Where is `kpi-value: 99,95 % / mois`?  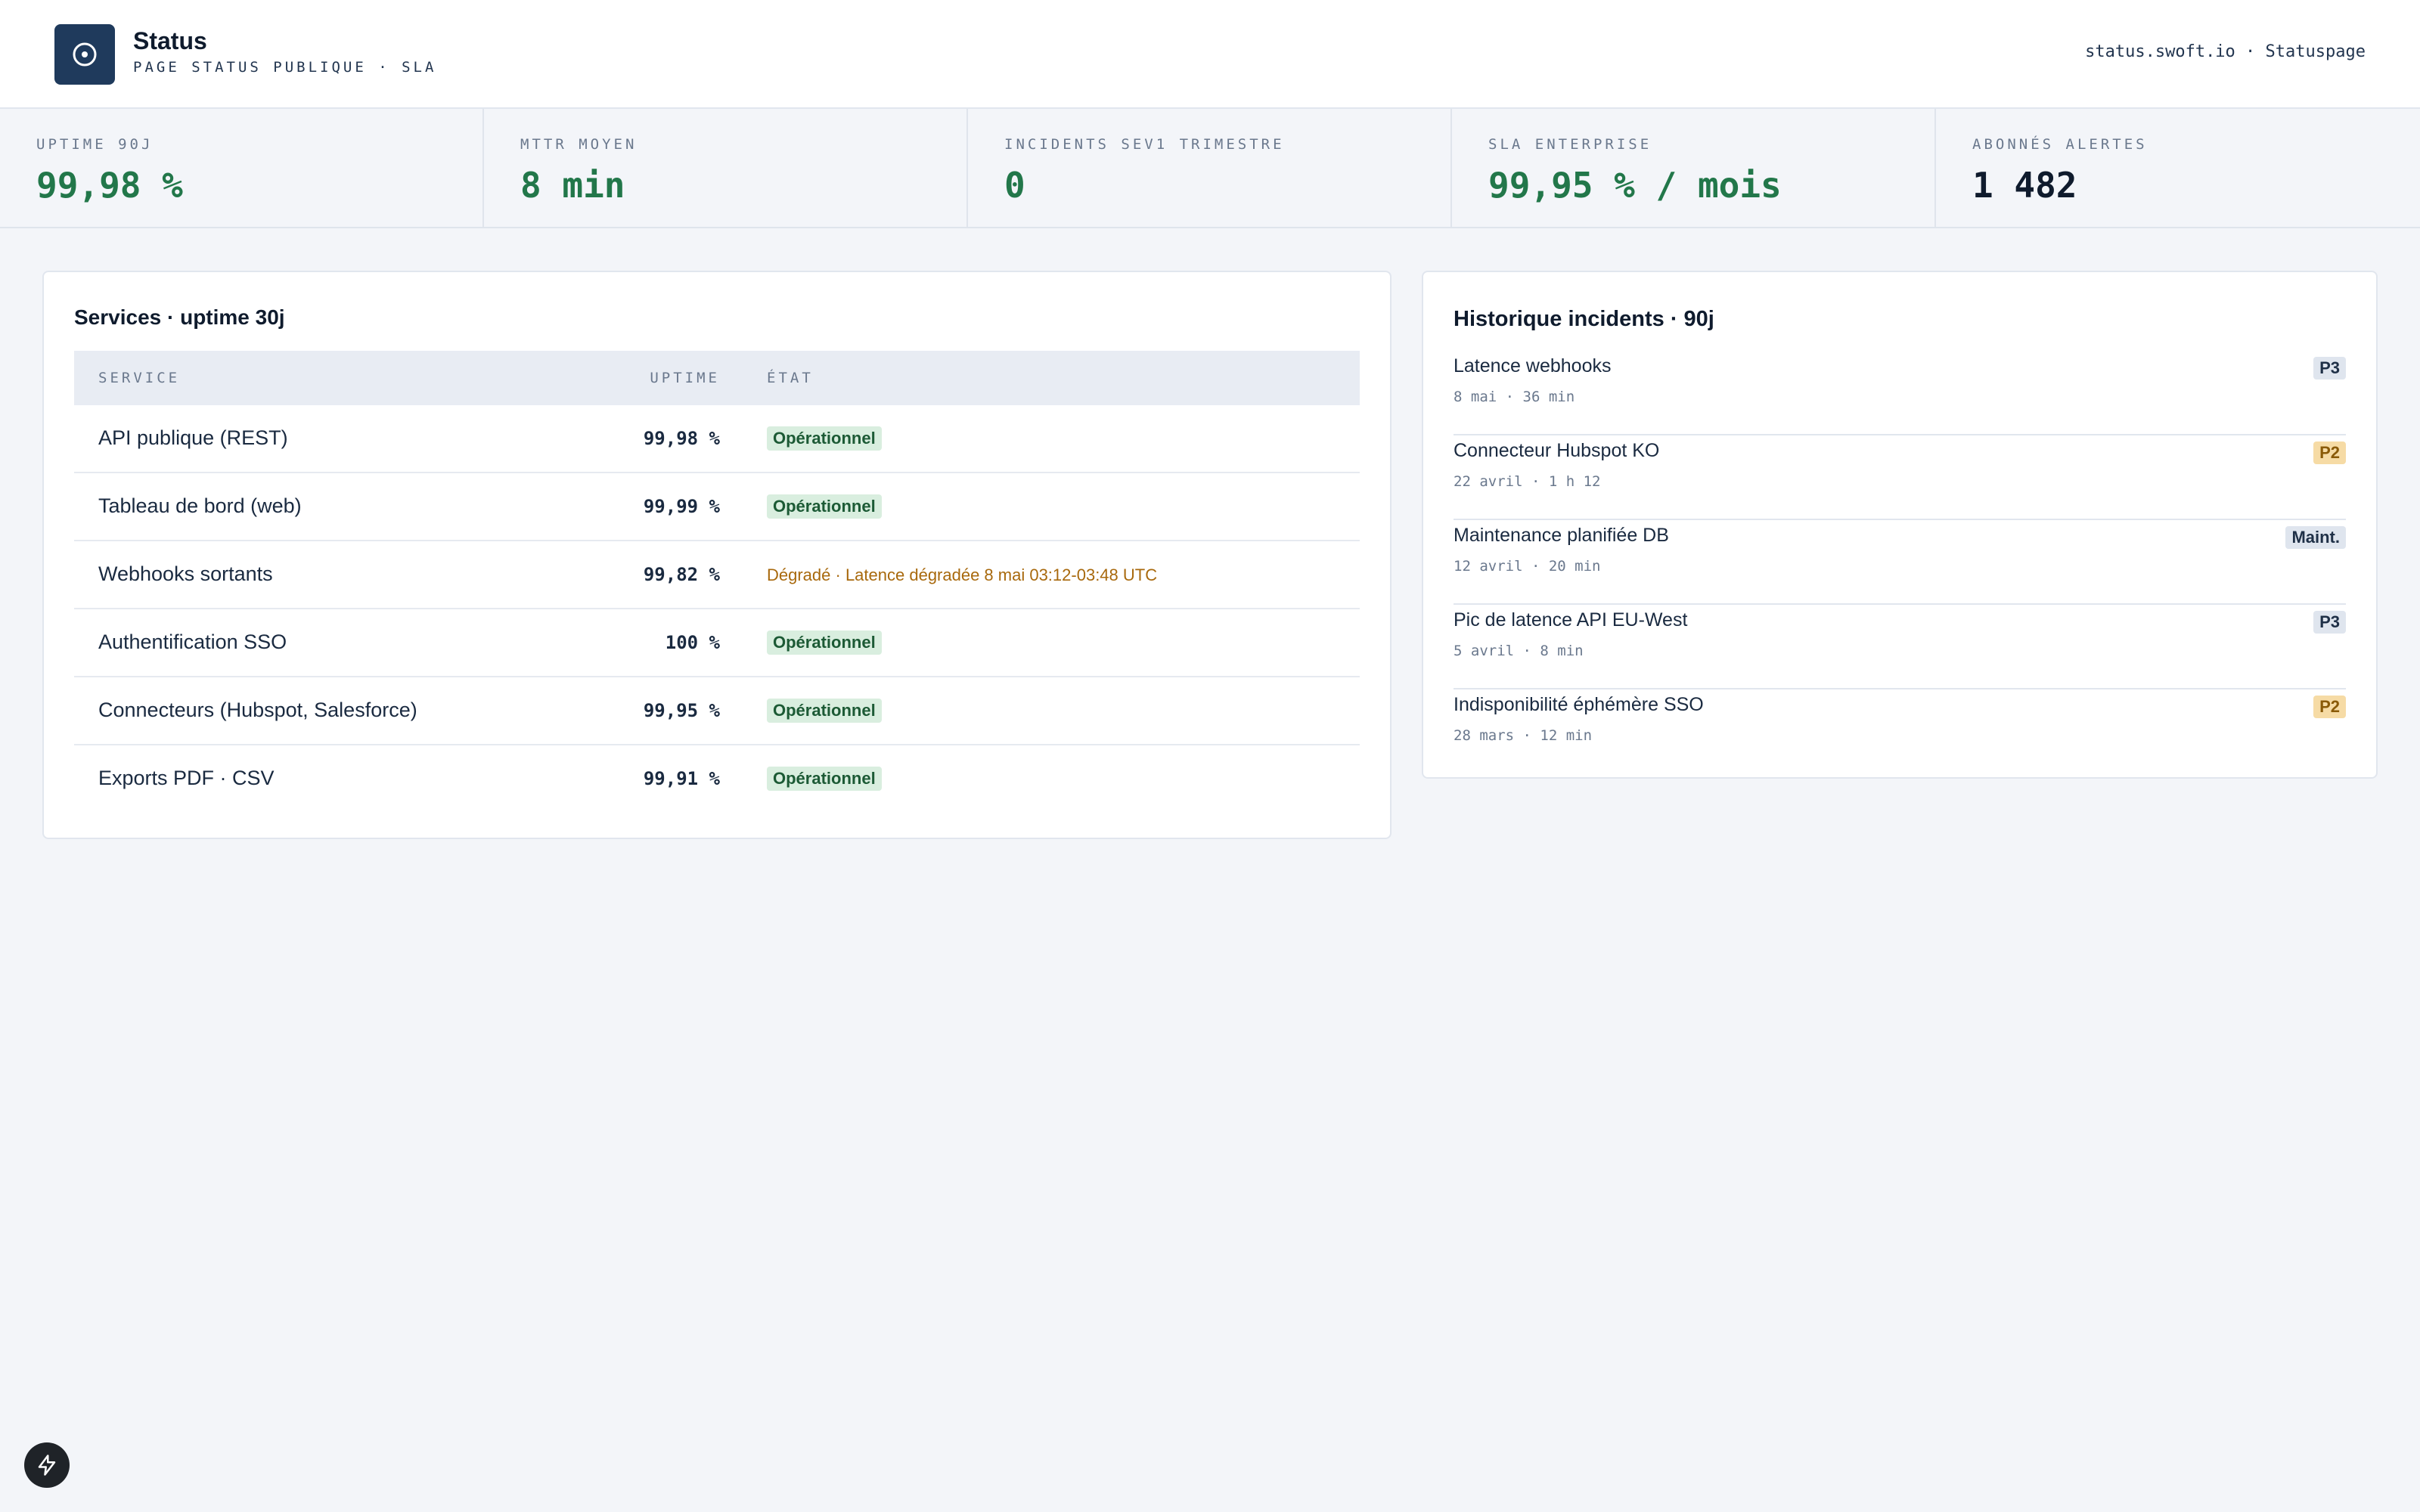 kpi-value: 99,95 % / mois is located at coordinates (1635, 185).